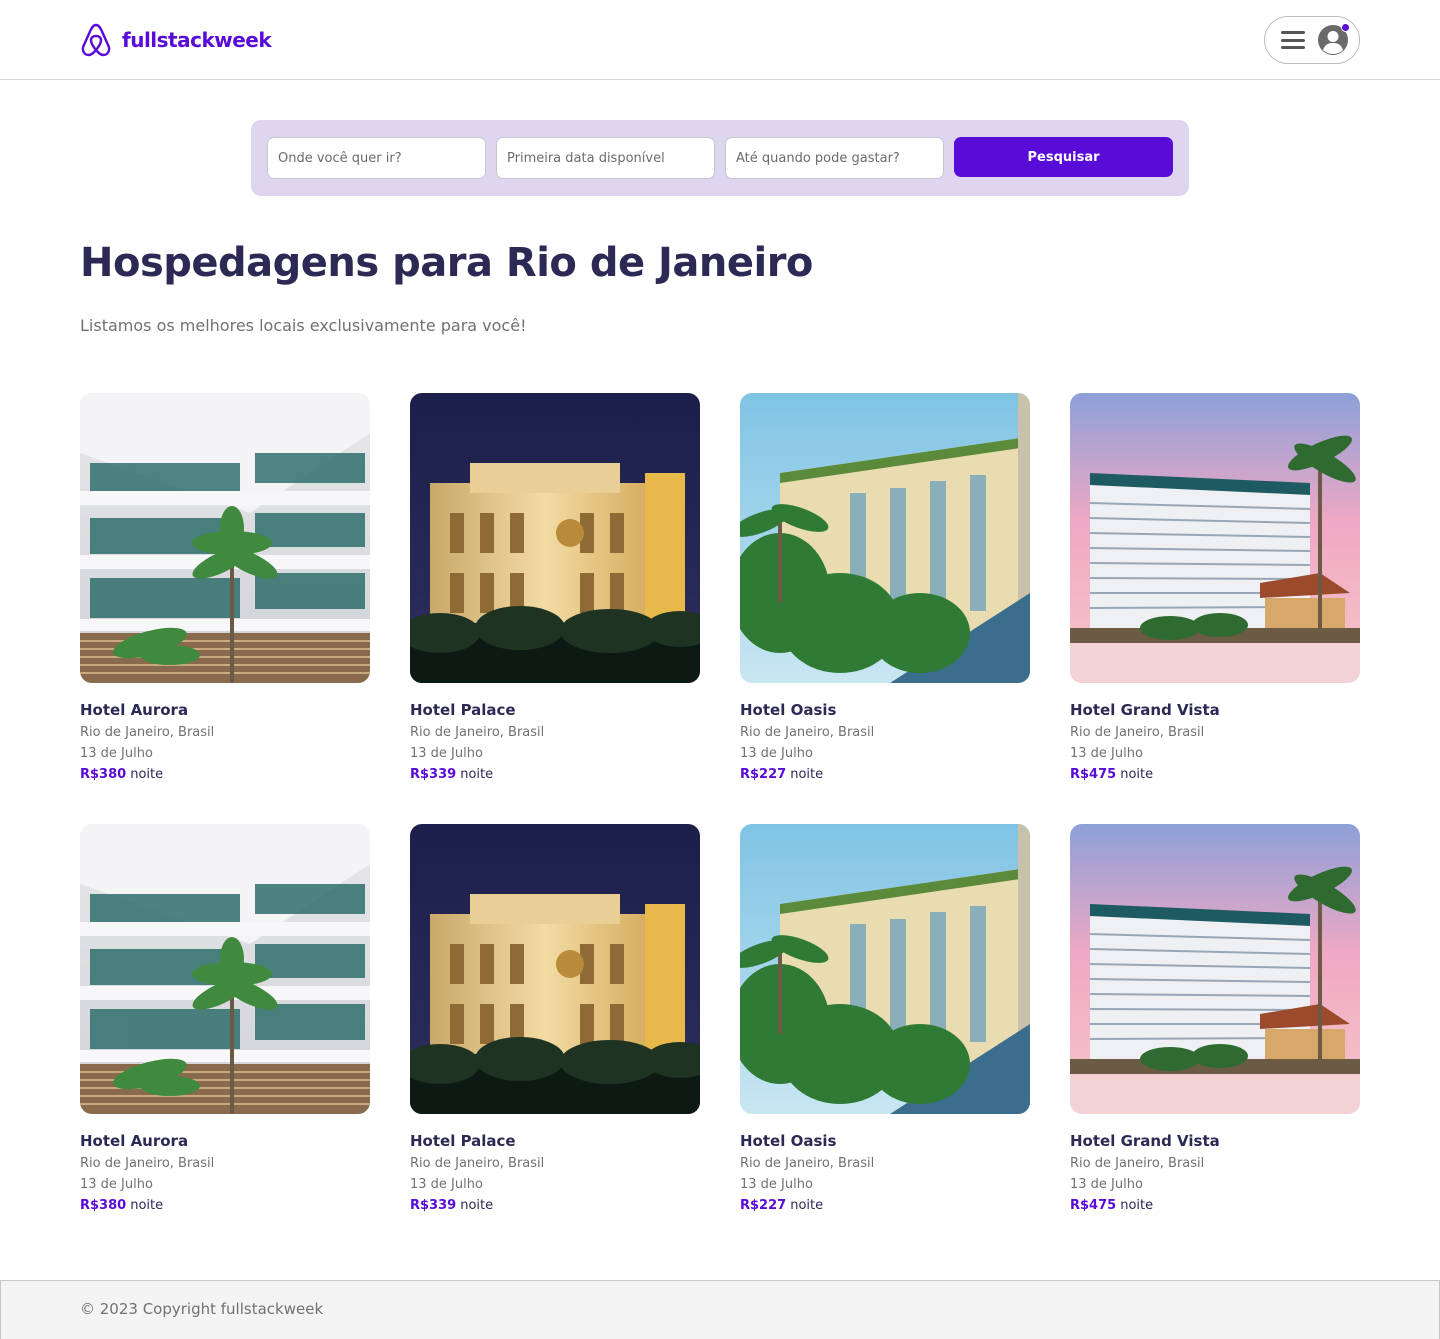 This screenshot has width=1440, height=1339. Describe the element at coordinates (1293, 40) in the screenshot. I see `hamburger-icon` at that location.